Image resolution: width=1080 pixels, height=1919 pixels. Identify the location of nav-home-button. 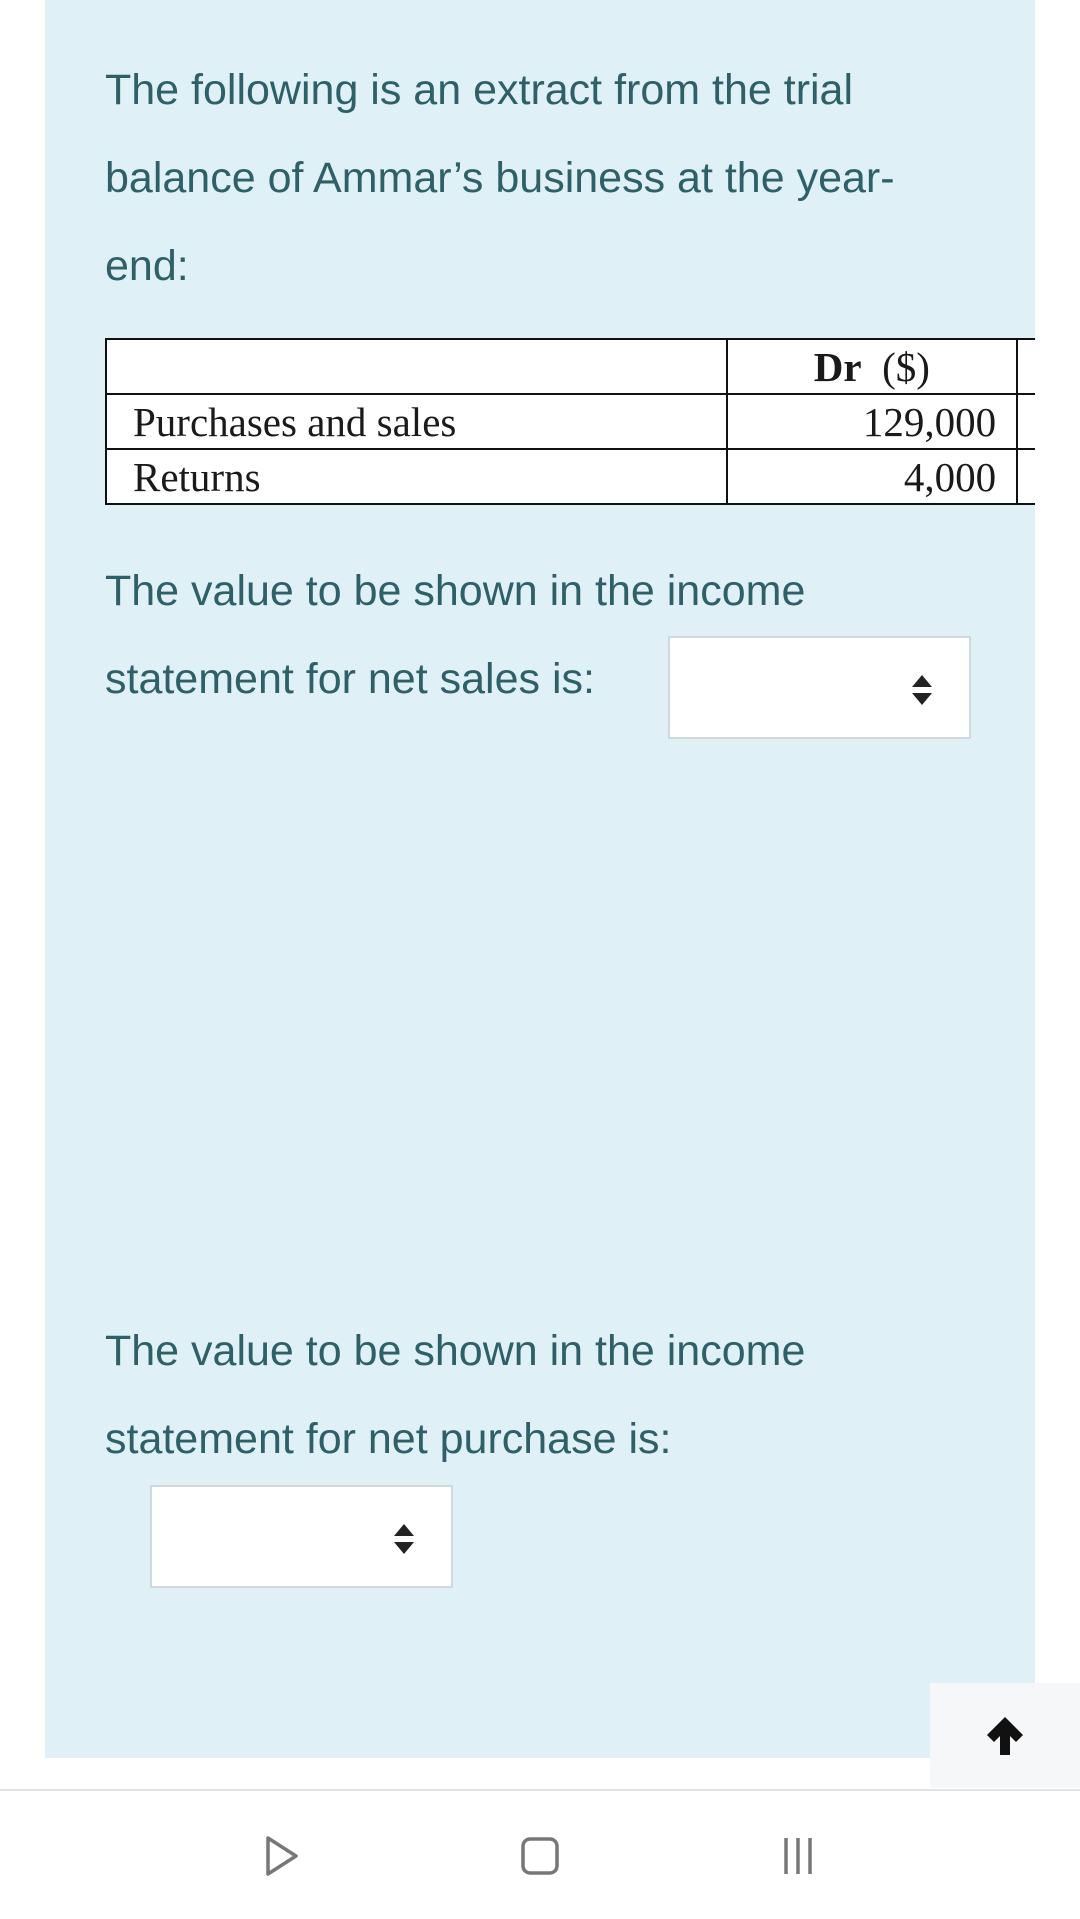
(540, 1856).